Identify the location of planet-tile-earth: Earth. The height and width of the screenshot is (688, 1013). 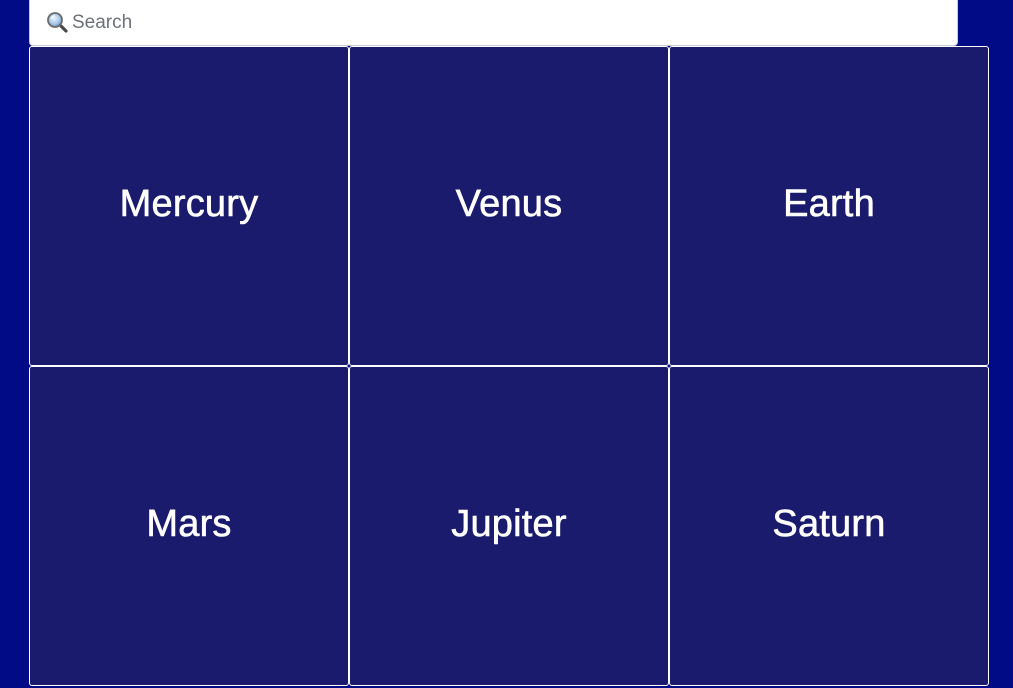
(829, 206).